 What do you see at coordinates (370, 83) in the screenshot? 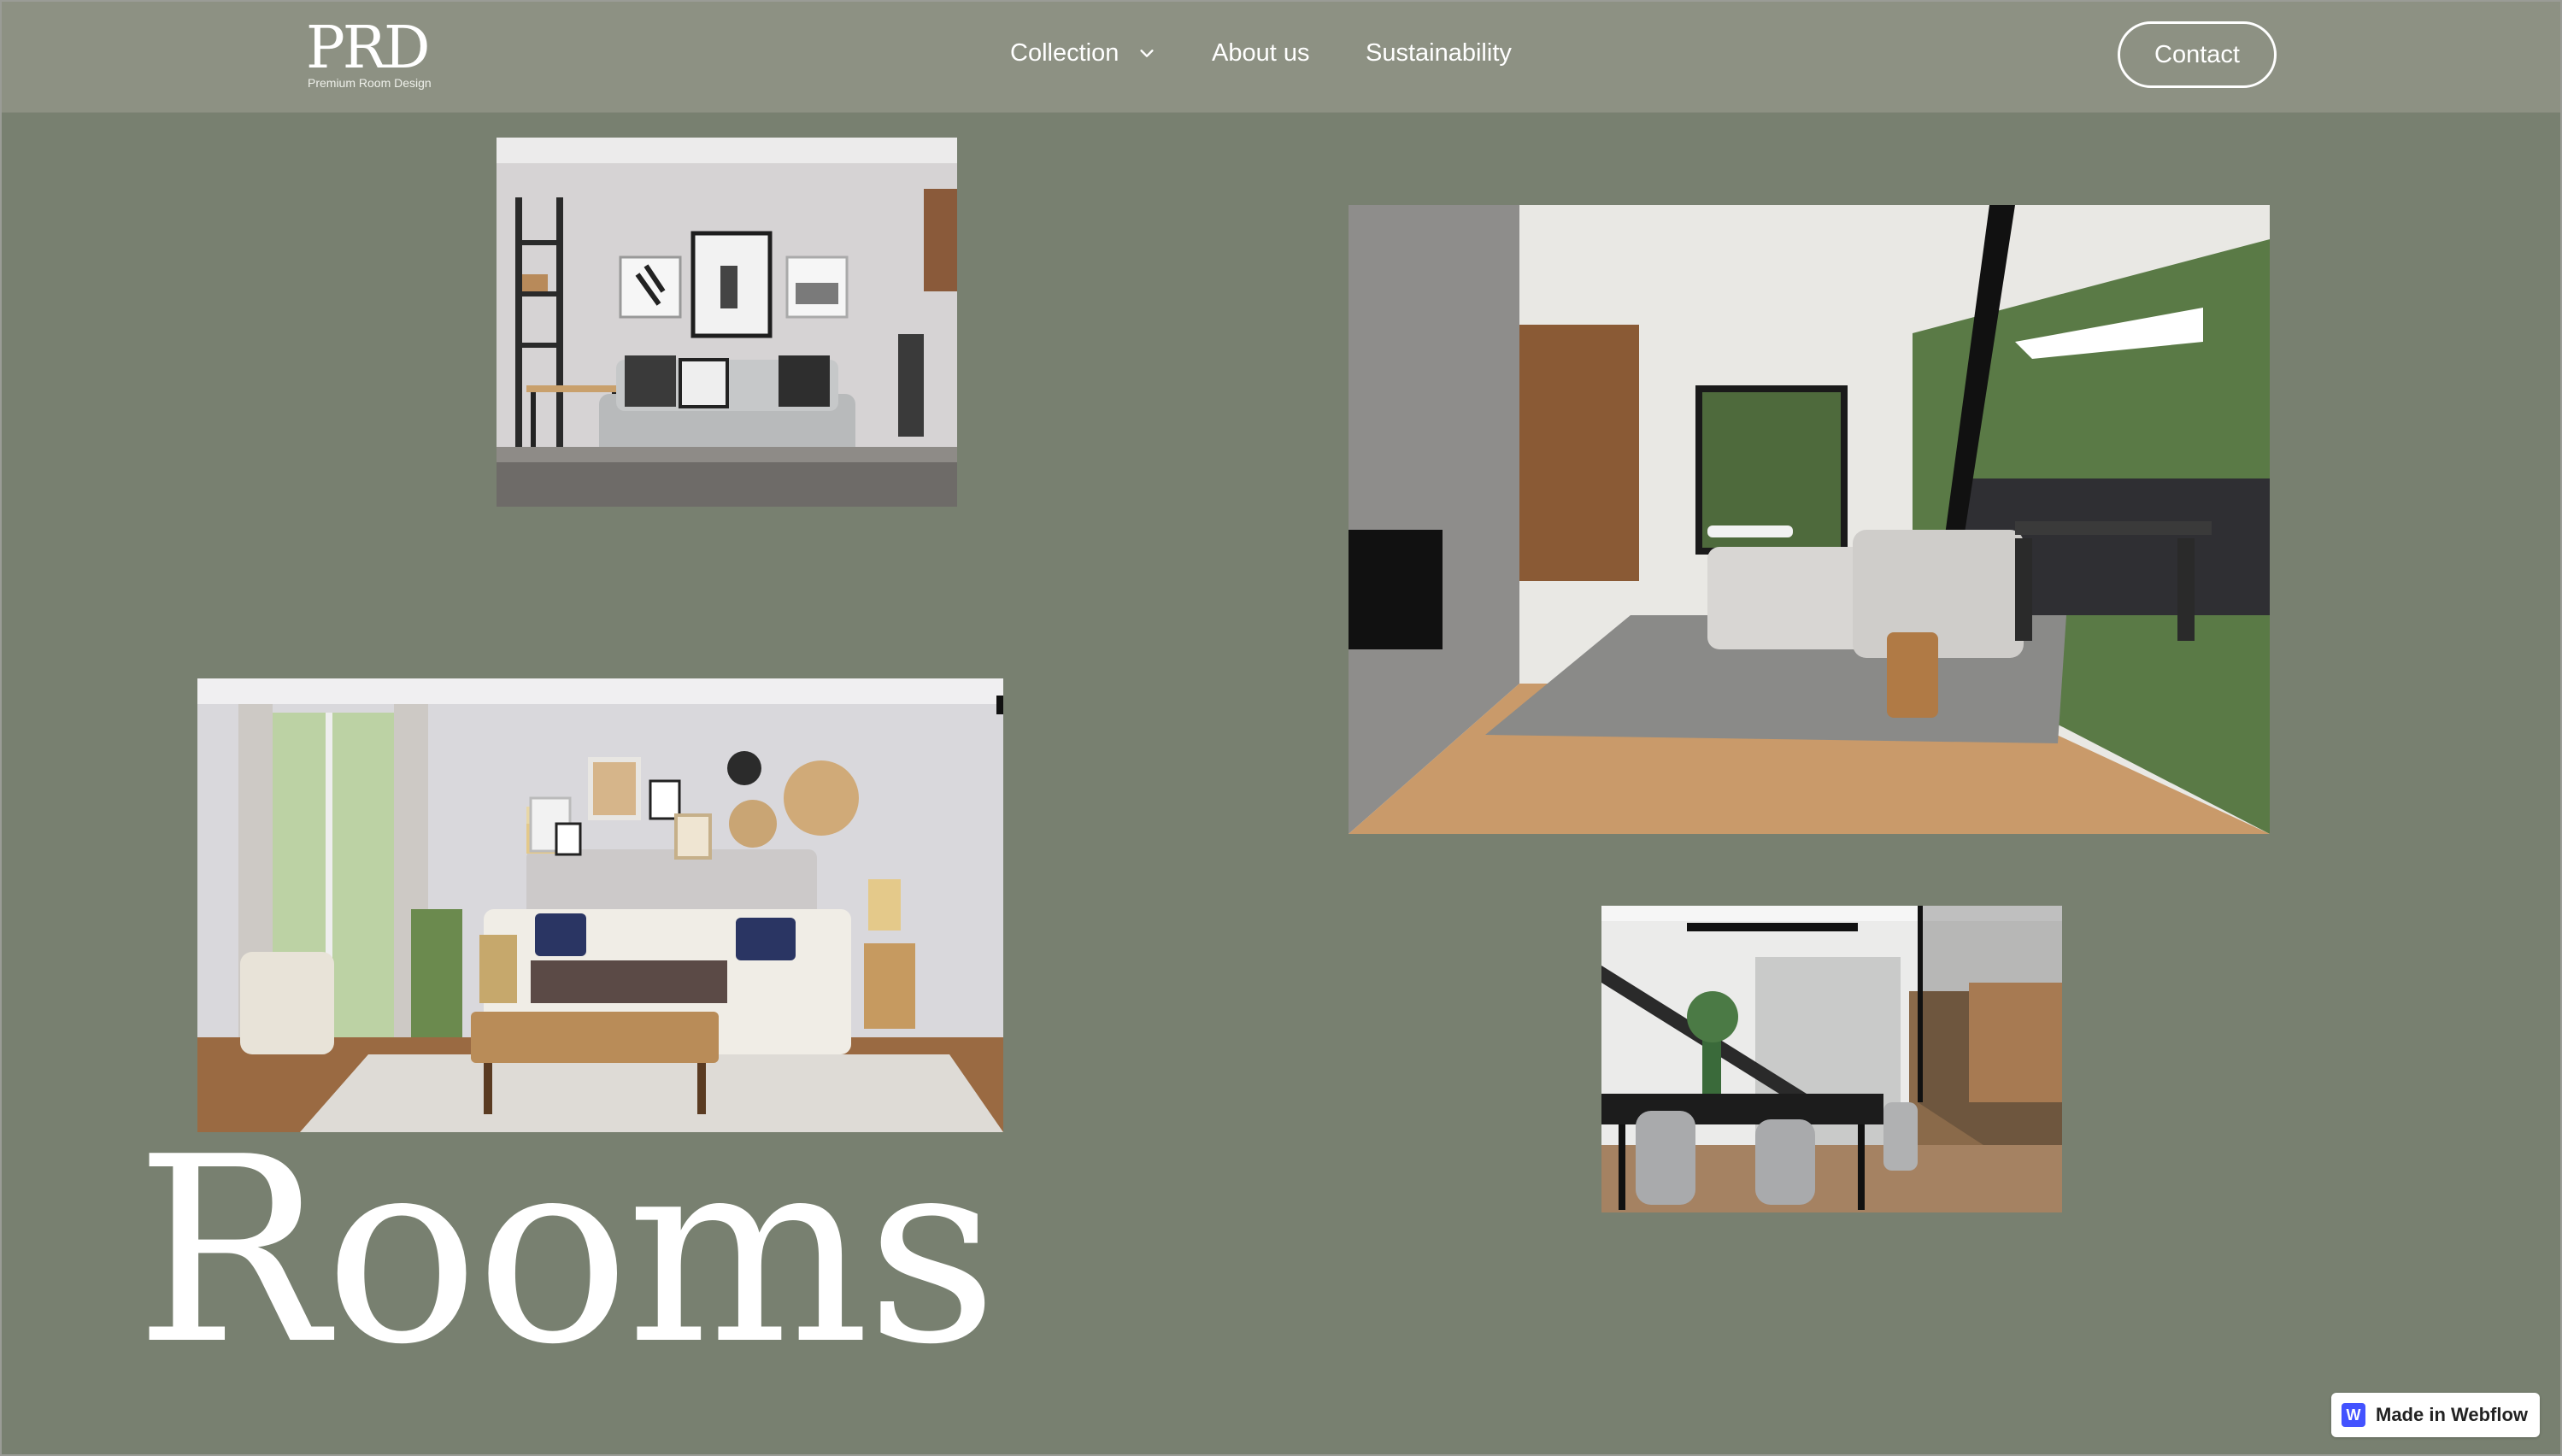
I see `logo-tagline: Premium Room Design` at bounding box center [370, 83].